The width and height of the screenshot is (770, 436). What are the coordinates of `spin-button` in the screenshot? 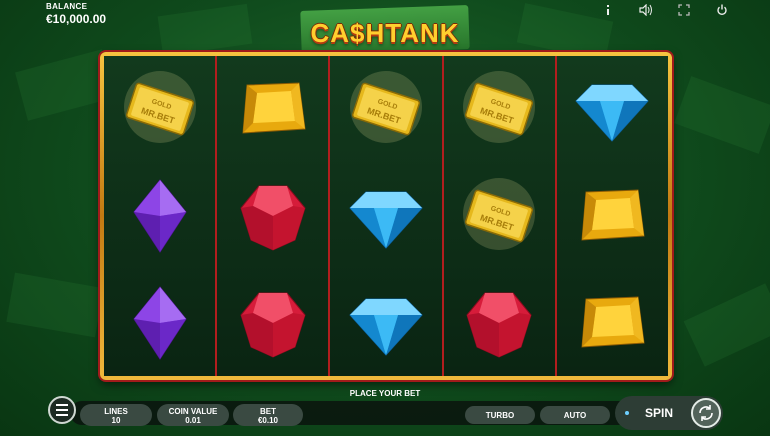 It's located at (706, 413).